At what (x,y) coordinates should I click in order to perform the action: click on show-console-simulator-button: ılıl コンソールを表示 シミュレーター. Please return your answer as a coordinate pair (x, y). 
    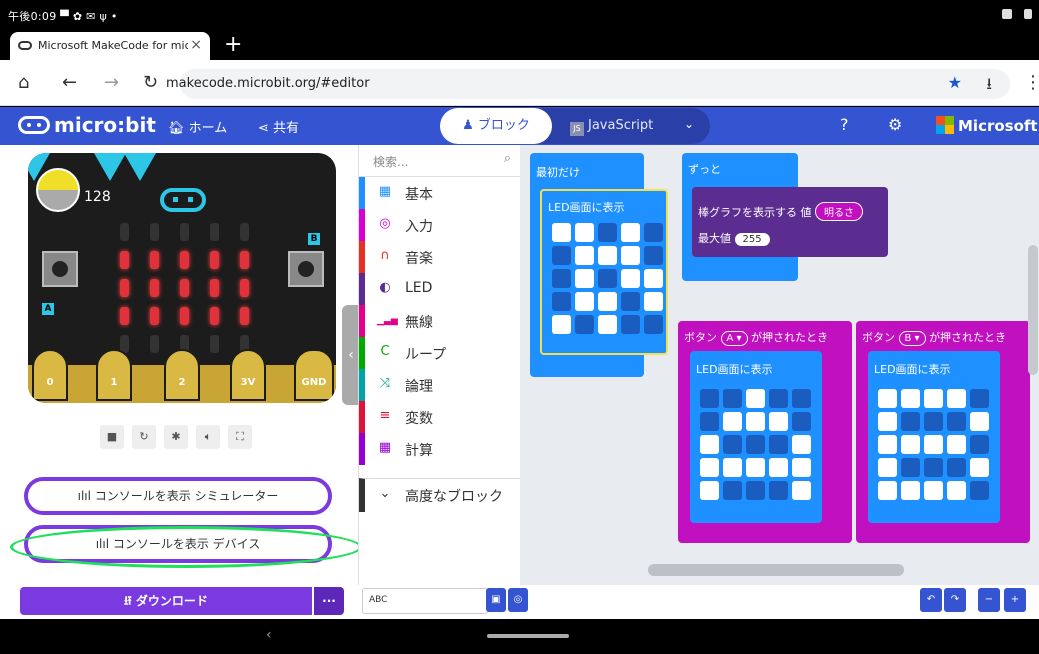
    Looking at the image, I should click on (178, 496).